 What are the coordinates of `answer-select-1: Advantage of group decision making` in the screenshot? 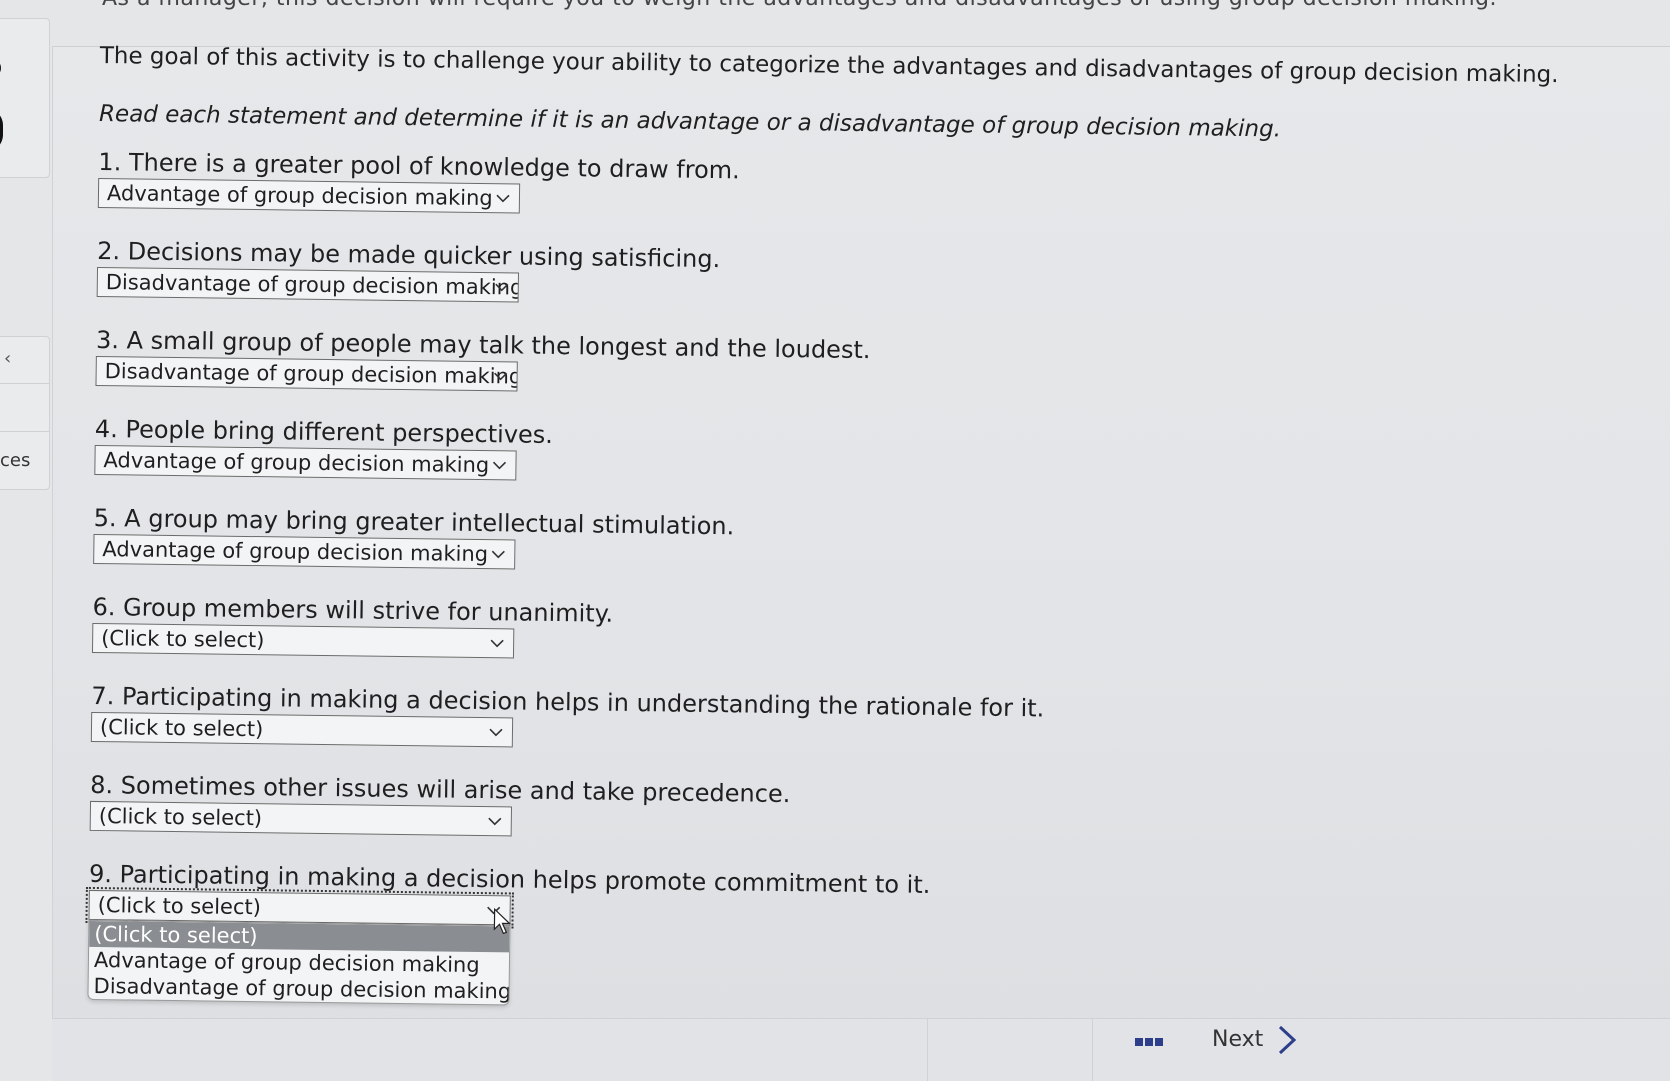 It's located at (309, 195).